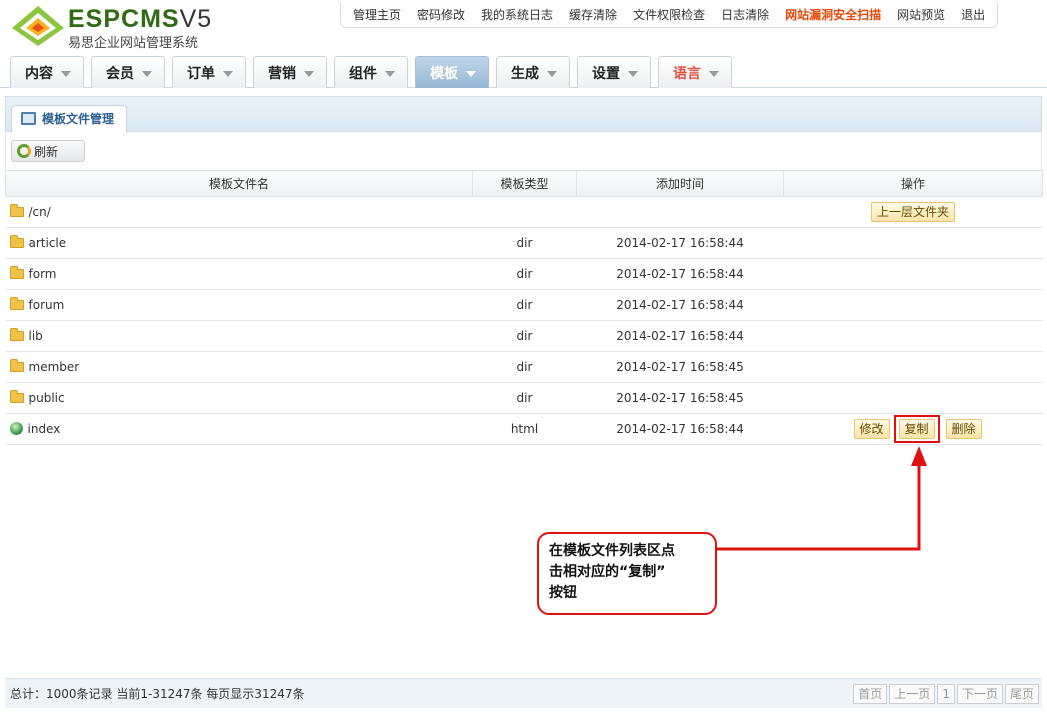 The height and width of the screenshot is (712, 1047). I want to click on tab-template-files: 模板文件管理, so click(69, 119).